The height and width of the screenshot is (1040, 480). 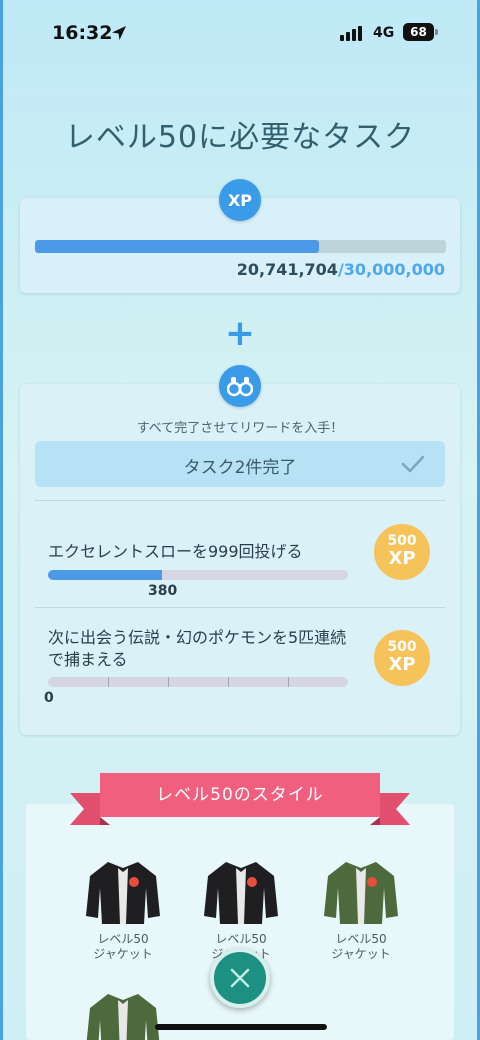 I want to click on close-icon, so click(x=240, y=978).